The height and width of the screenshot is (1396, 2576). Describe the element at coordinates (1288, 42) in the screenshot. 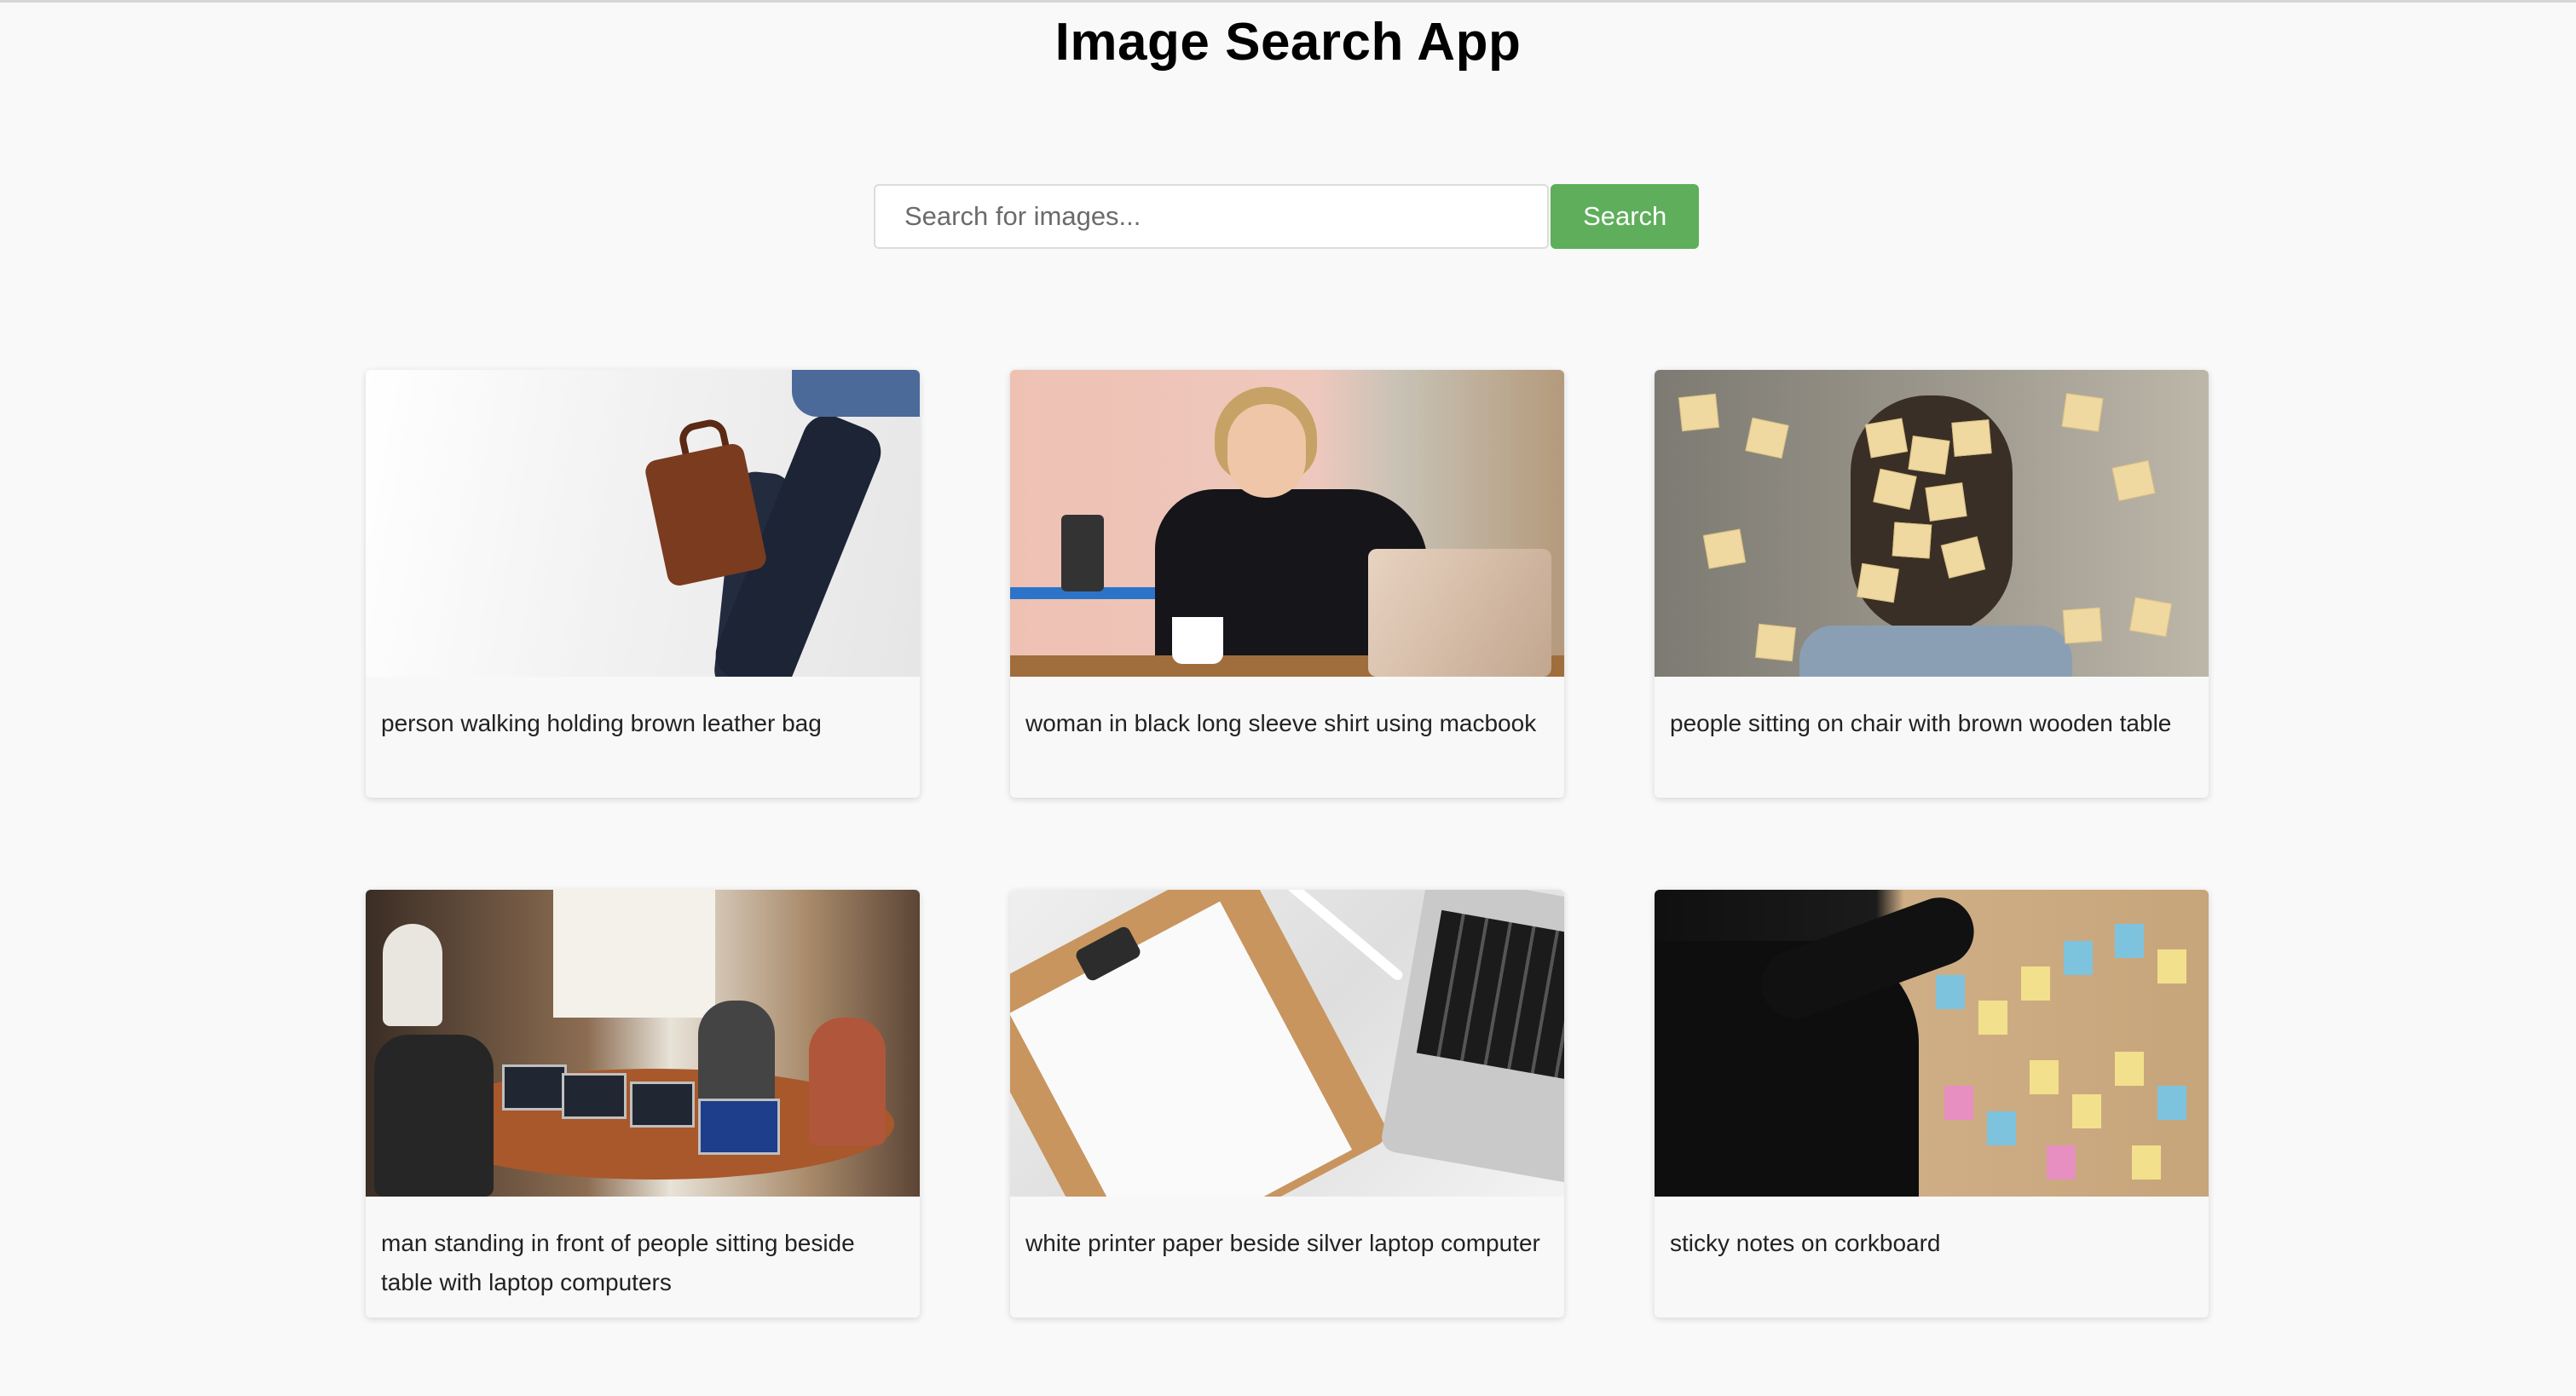

I see `page-title: Image Search App` at that location.